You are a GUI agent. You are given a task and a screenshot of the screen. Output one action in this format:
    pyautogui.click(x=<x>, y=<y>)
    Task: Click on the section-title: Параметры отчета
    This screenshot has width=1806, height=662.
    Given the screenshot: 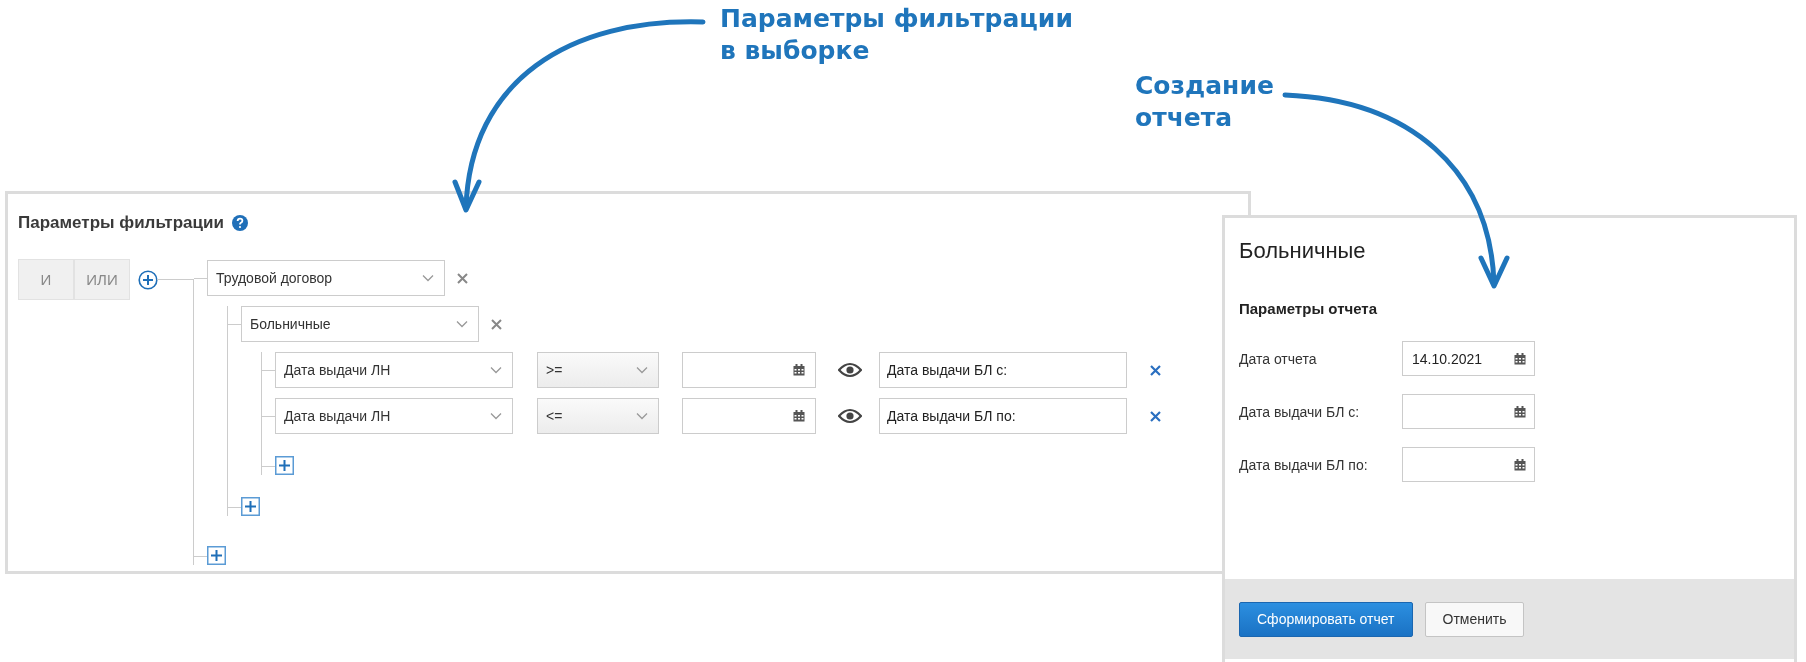 What is the action you would take?
    pyautogui.click(x=1309, y=308)
    